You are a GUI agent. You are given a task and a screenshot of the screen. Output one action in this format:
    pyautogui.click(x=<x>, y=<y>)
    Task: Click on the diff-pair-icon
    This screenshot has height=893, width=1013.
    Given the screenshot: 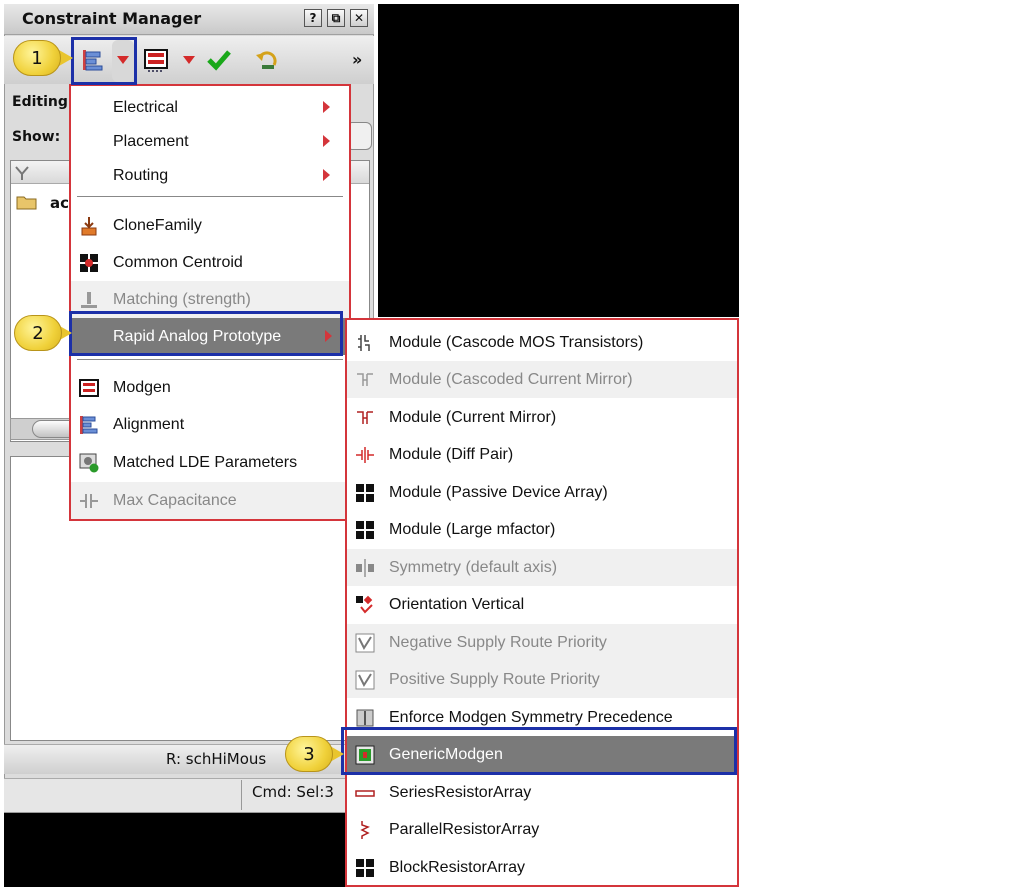 What is the action you would take?
    pyautogui.click(x=365, y=455)
    